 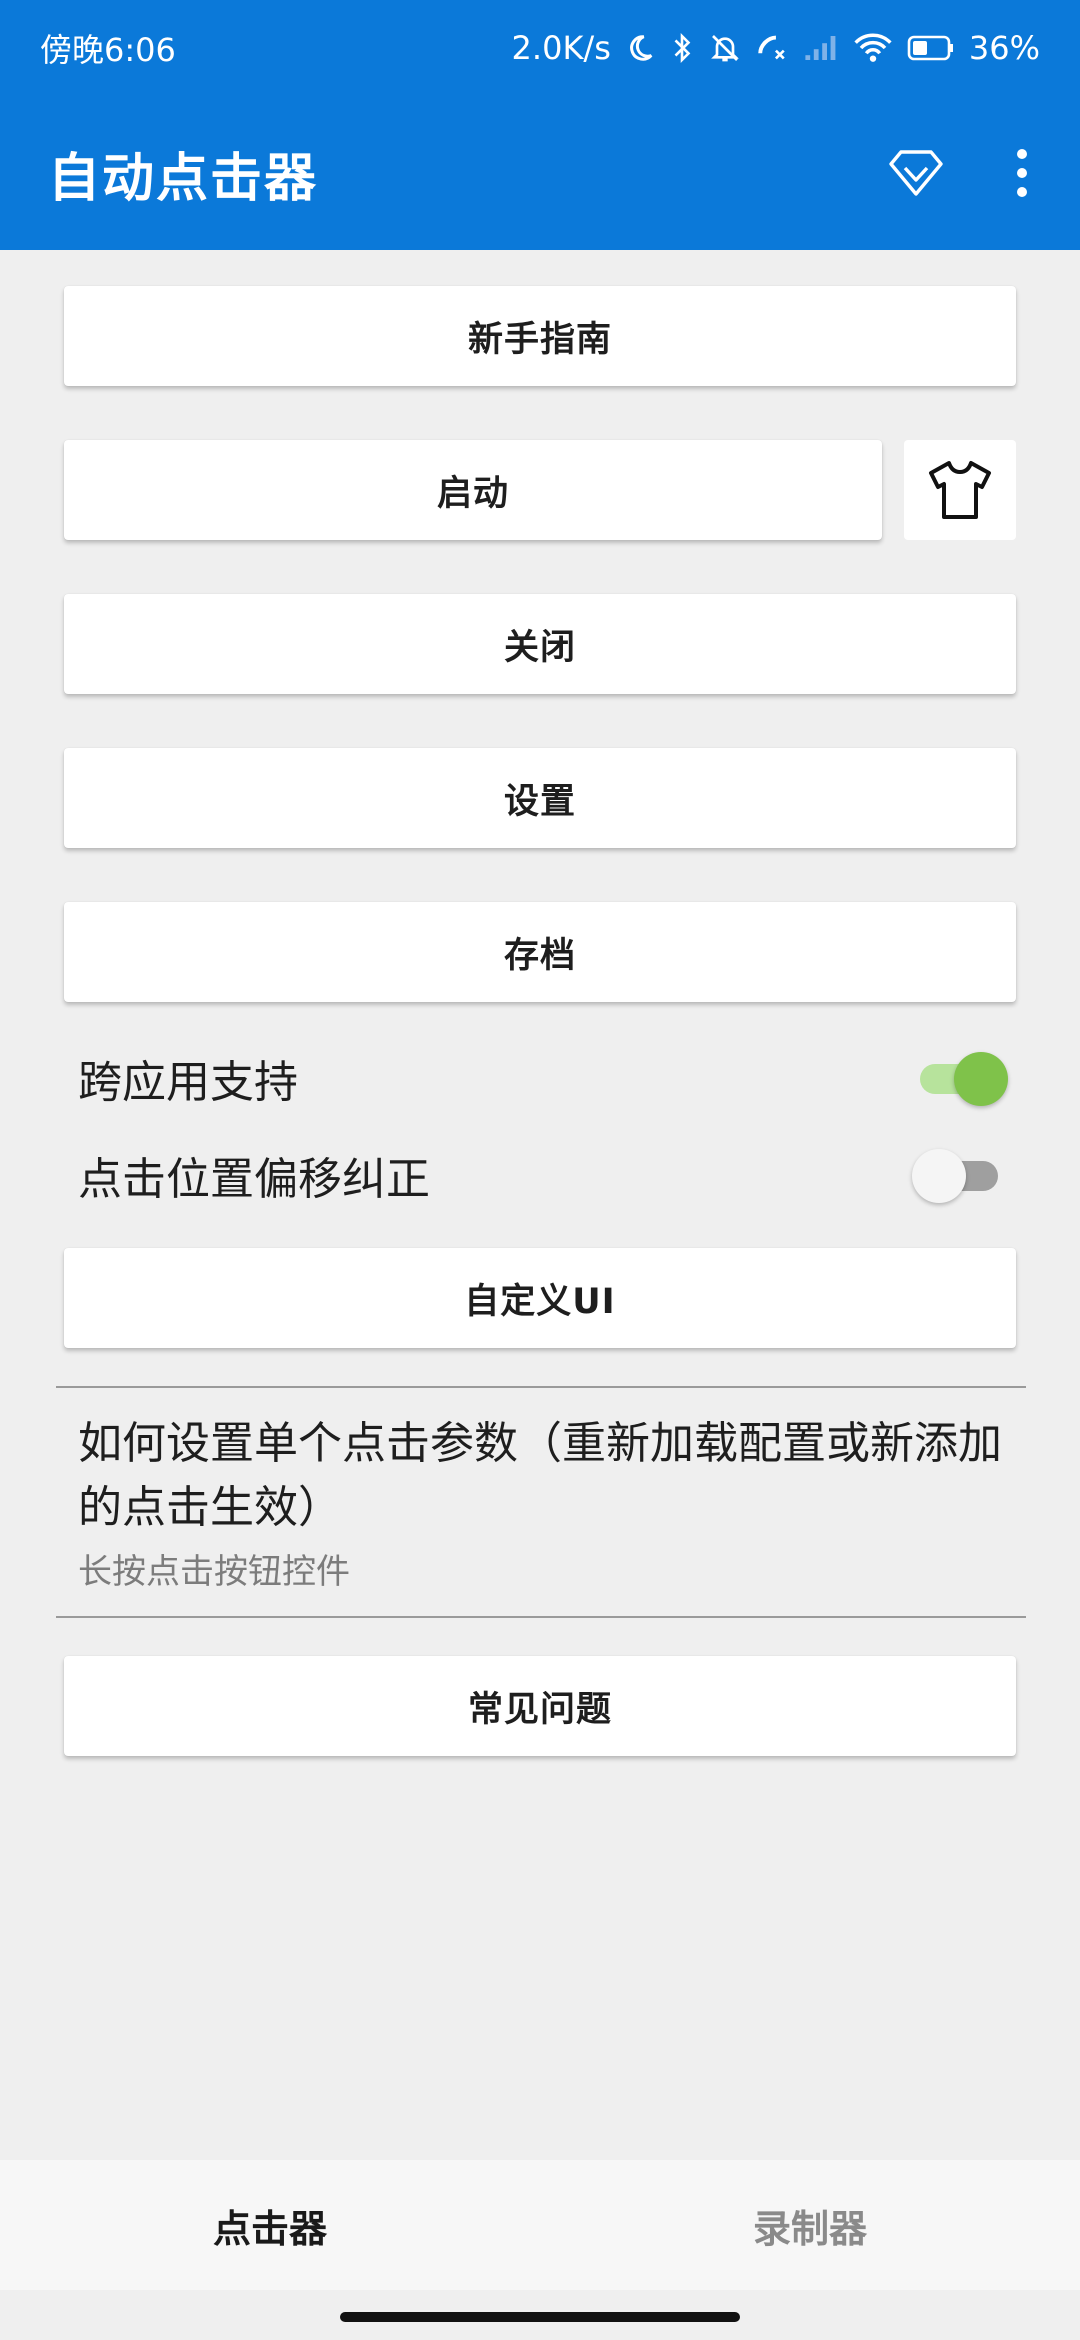 I want to click on status-icons: 2.0K/s 36%, so click(x=776, y=48).